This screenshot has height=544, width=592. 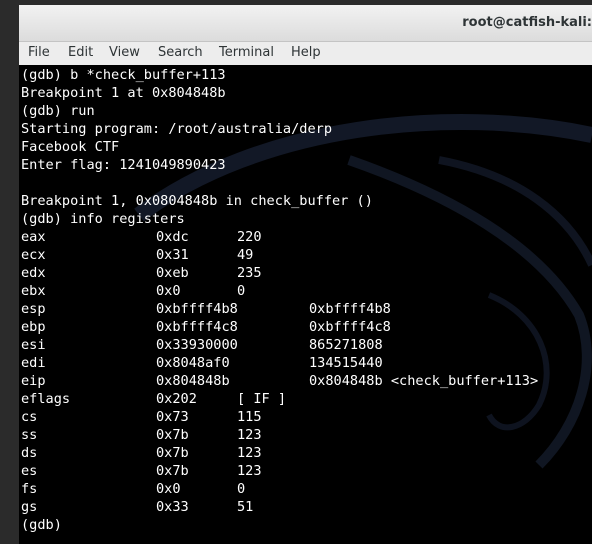 I want to click on register-name: esp, so click(x=33, y=309).